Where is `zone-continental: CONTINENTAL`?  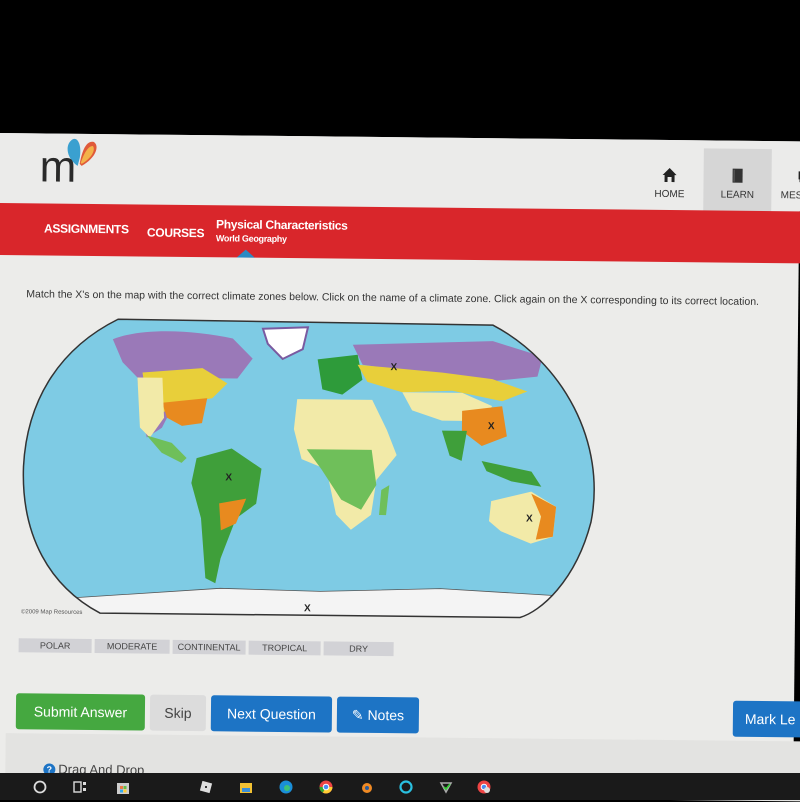
zone-continental: CONTINENTAL is located at coordinates (209, 647).